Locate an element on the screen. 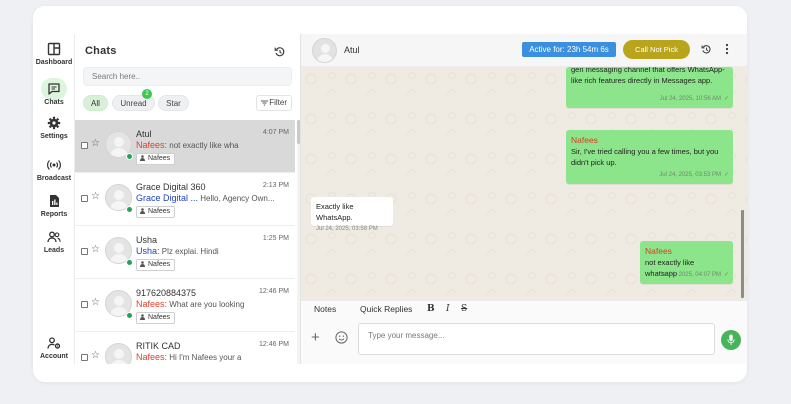 The image size is (791, 404). nav-leads: Leads is located at coordinates (54, 242).